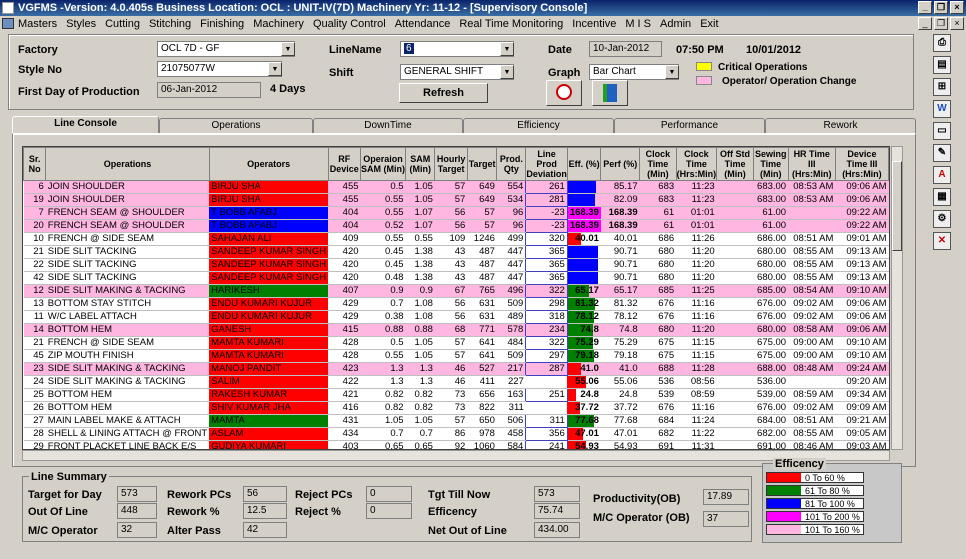 The height and width of the screenshot is (559, 966). What do you see at coordinates (942, 219) in the screenshot?
I see `tools-icon: ⚙` at bounding box center [942, 219].